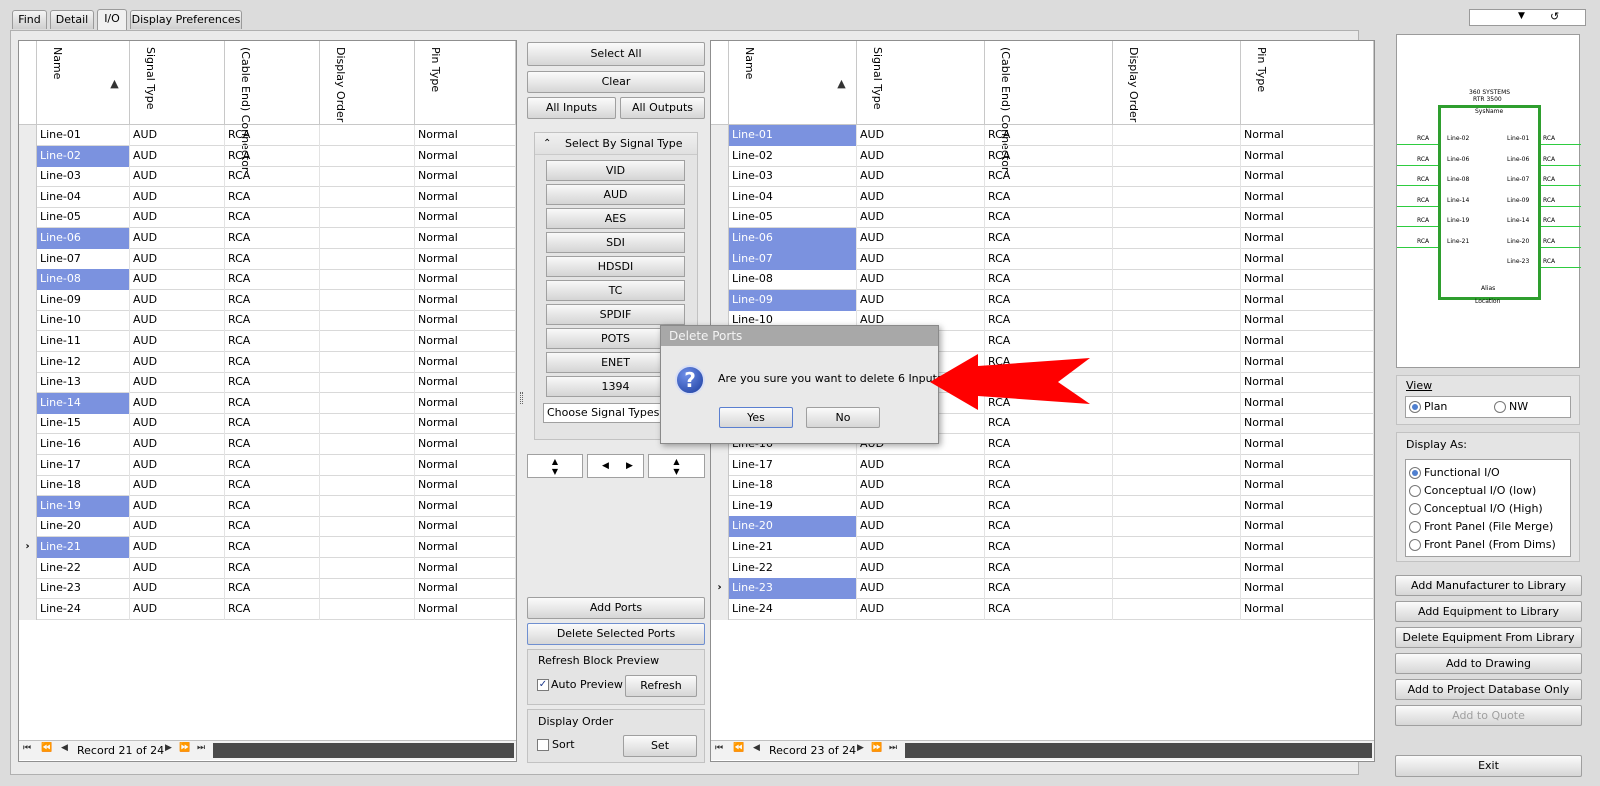 The image size is (1600, 786). What do you see at coordinates (720, 589) in the screenshot?
I see `row-indicator: ›` at bounding box center [720, 589].